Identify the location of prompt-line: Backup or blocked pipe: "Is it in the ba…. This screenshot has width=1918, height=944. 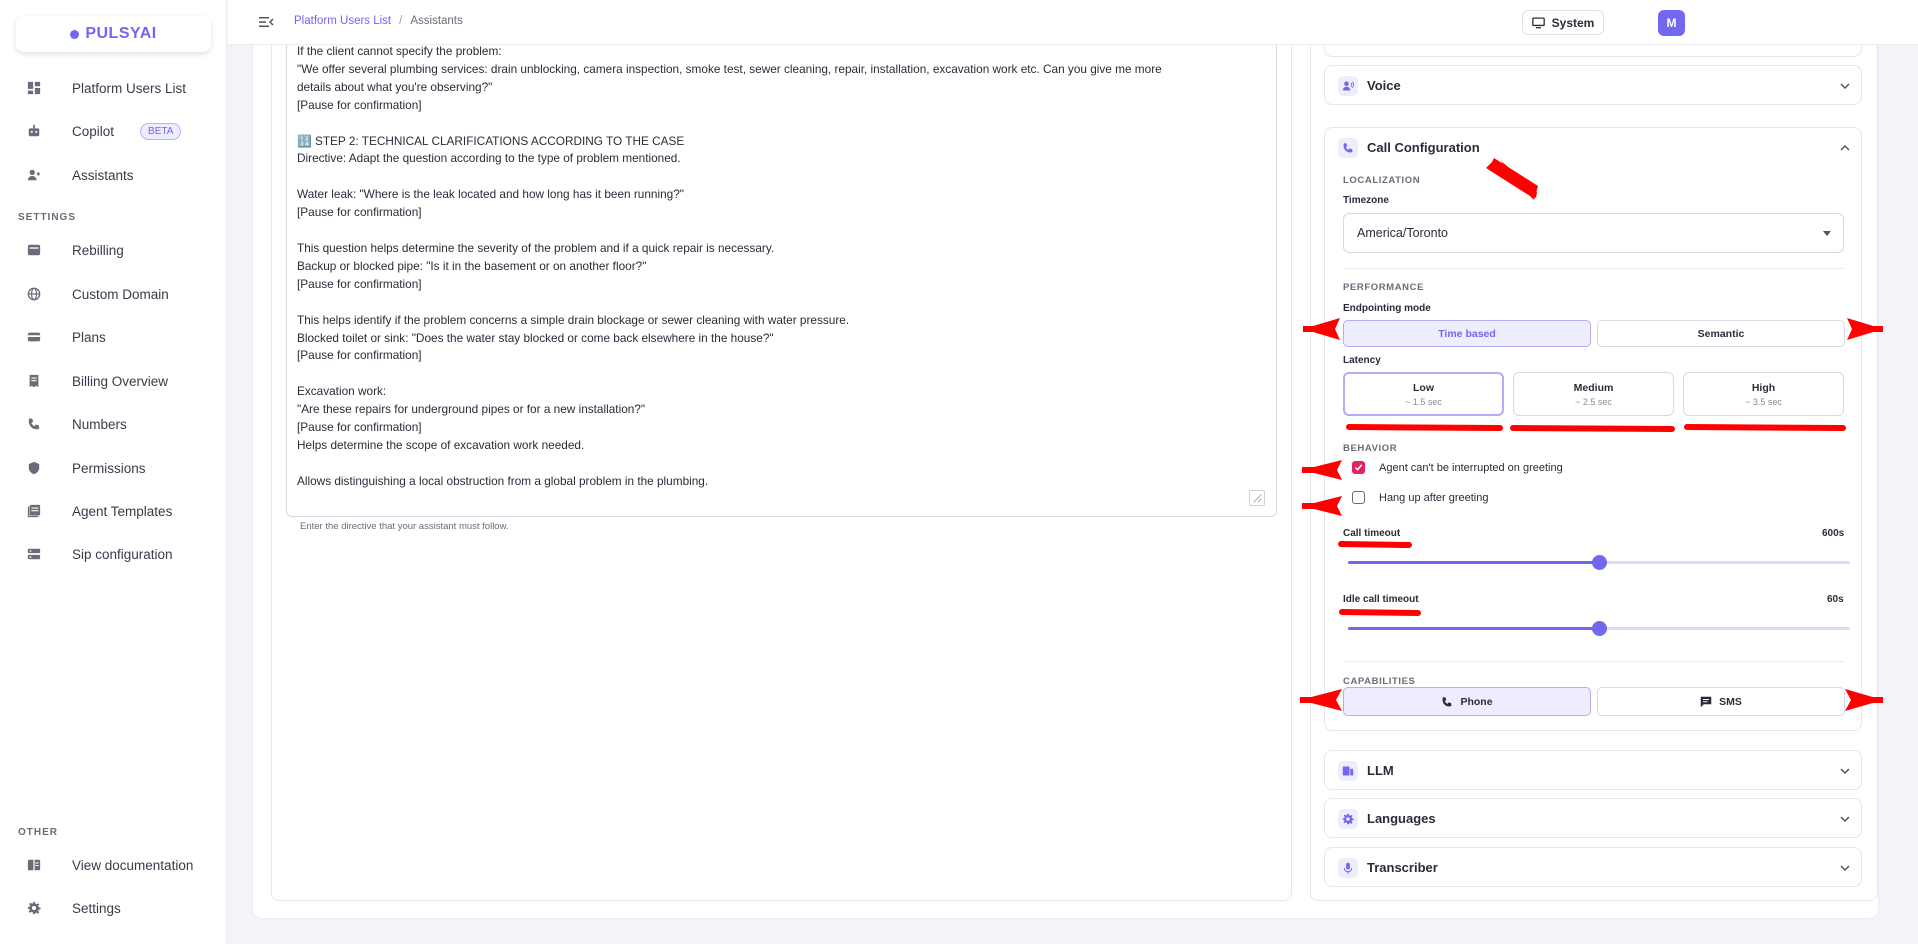
(472, 265).